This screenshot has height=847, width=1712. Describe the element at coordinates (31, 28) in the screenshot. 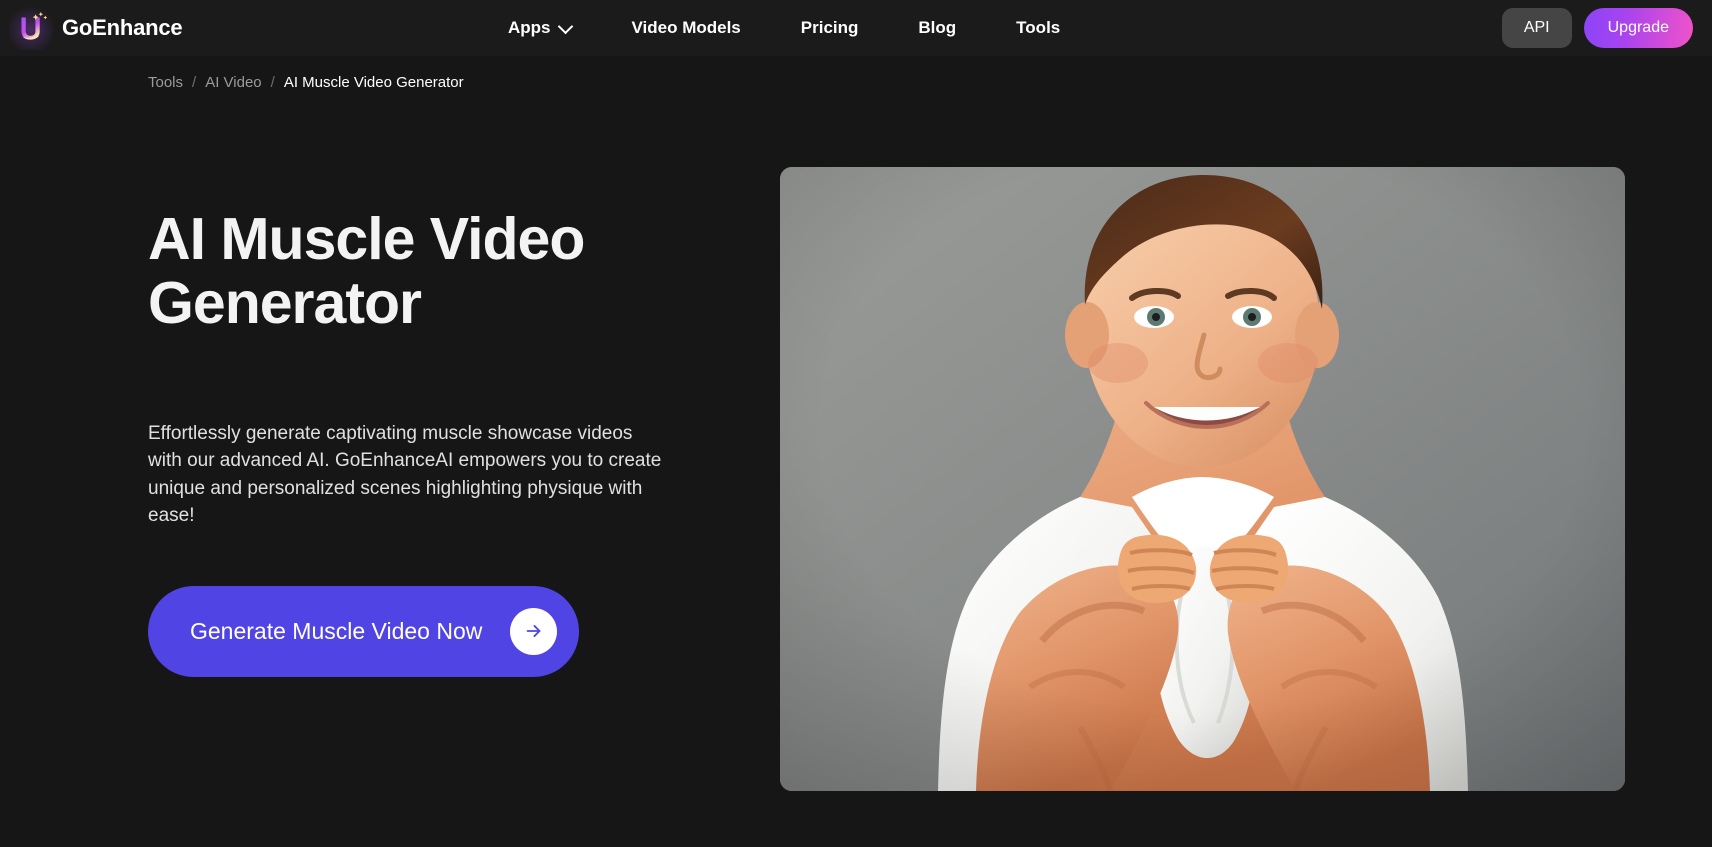

I see `u-sparkle-logo-icon` at that location.